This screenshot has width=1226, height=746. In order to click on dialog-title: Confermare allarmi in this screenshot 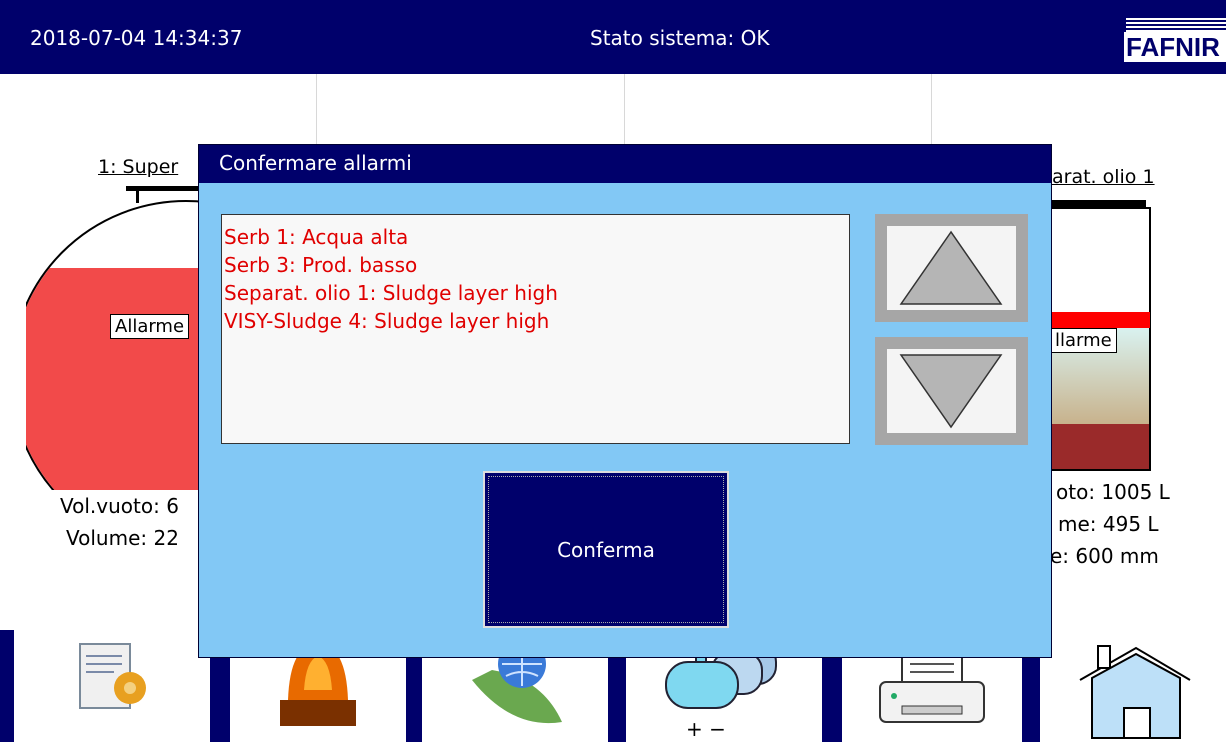, I will do `click(625, 164)`.